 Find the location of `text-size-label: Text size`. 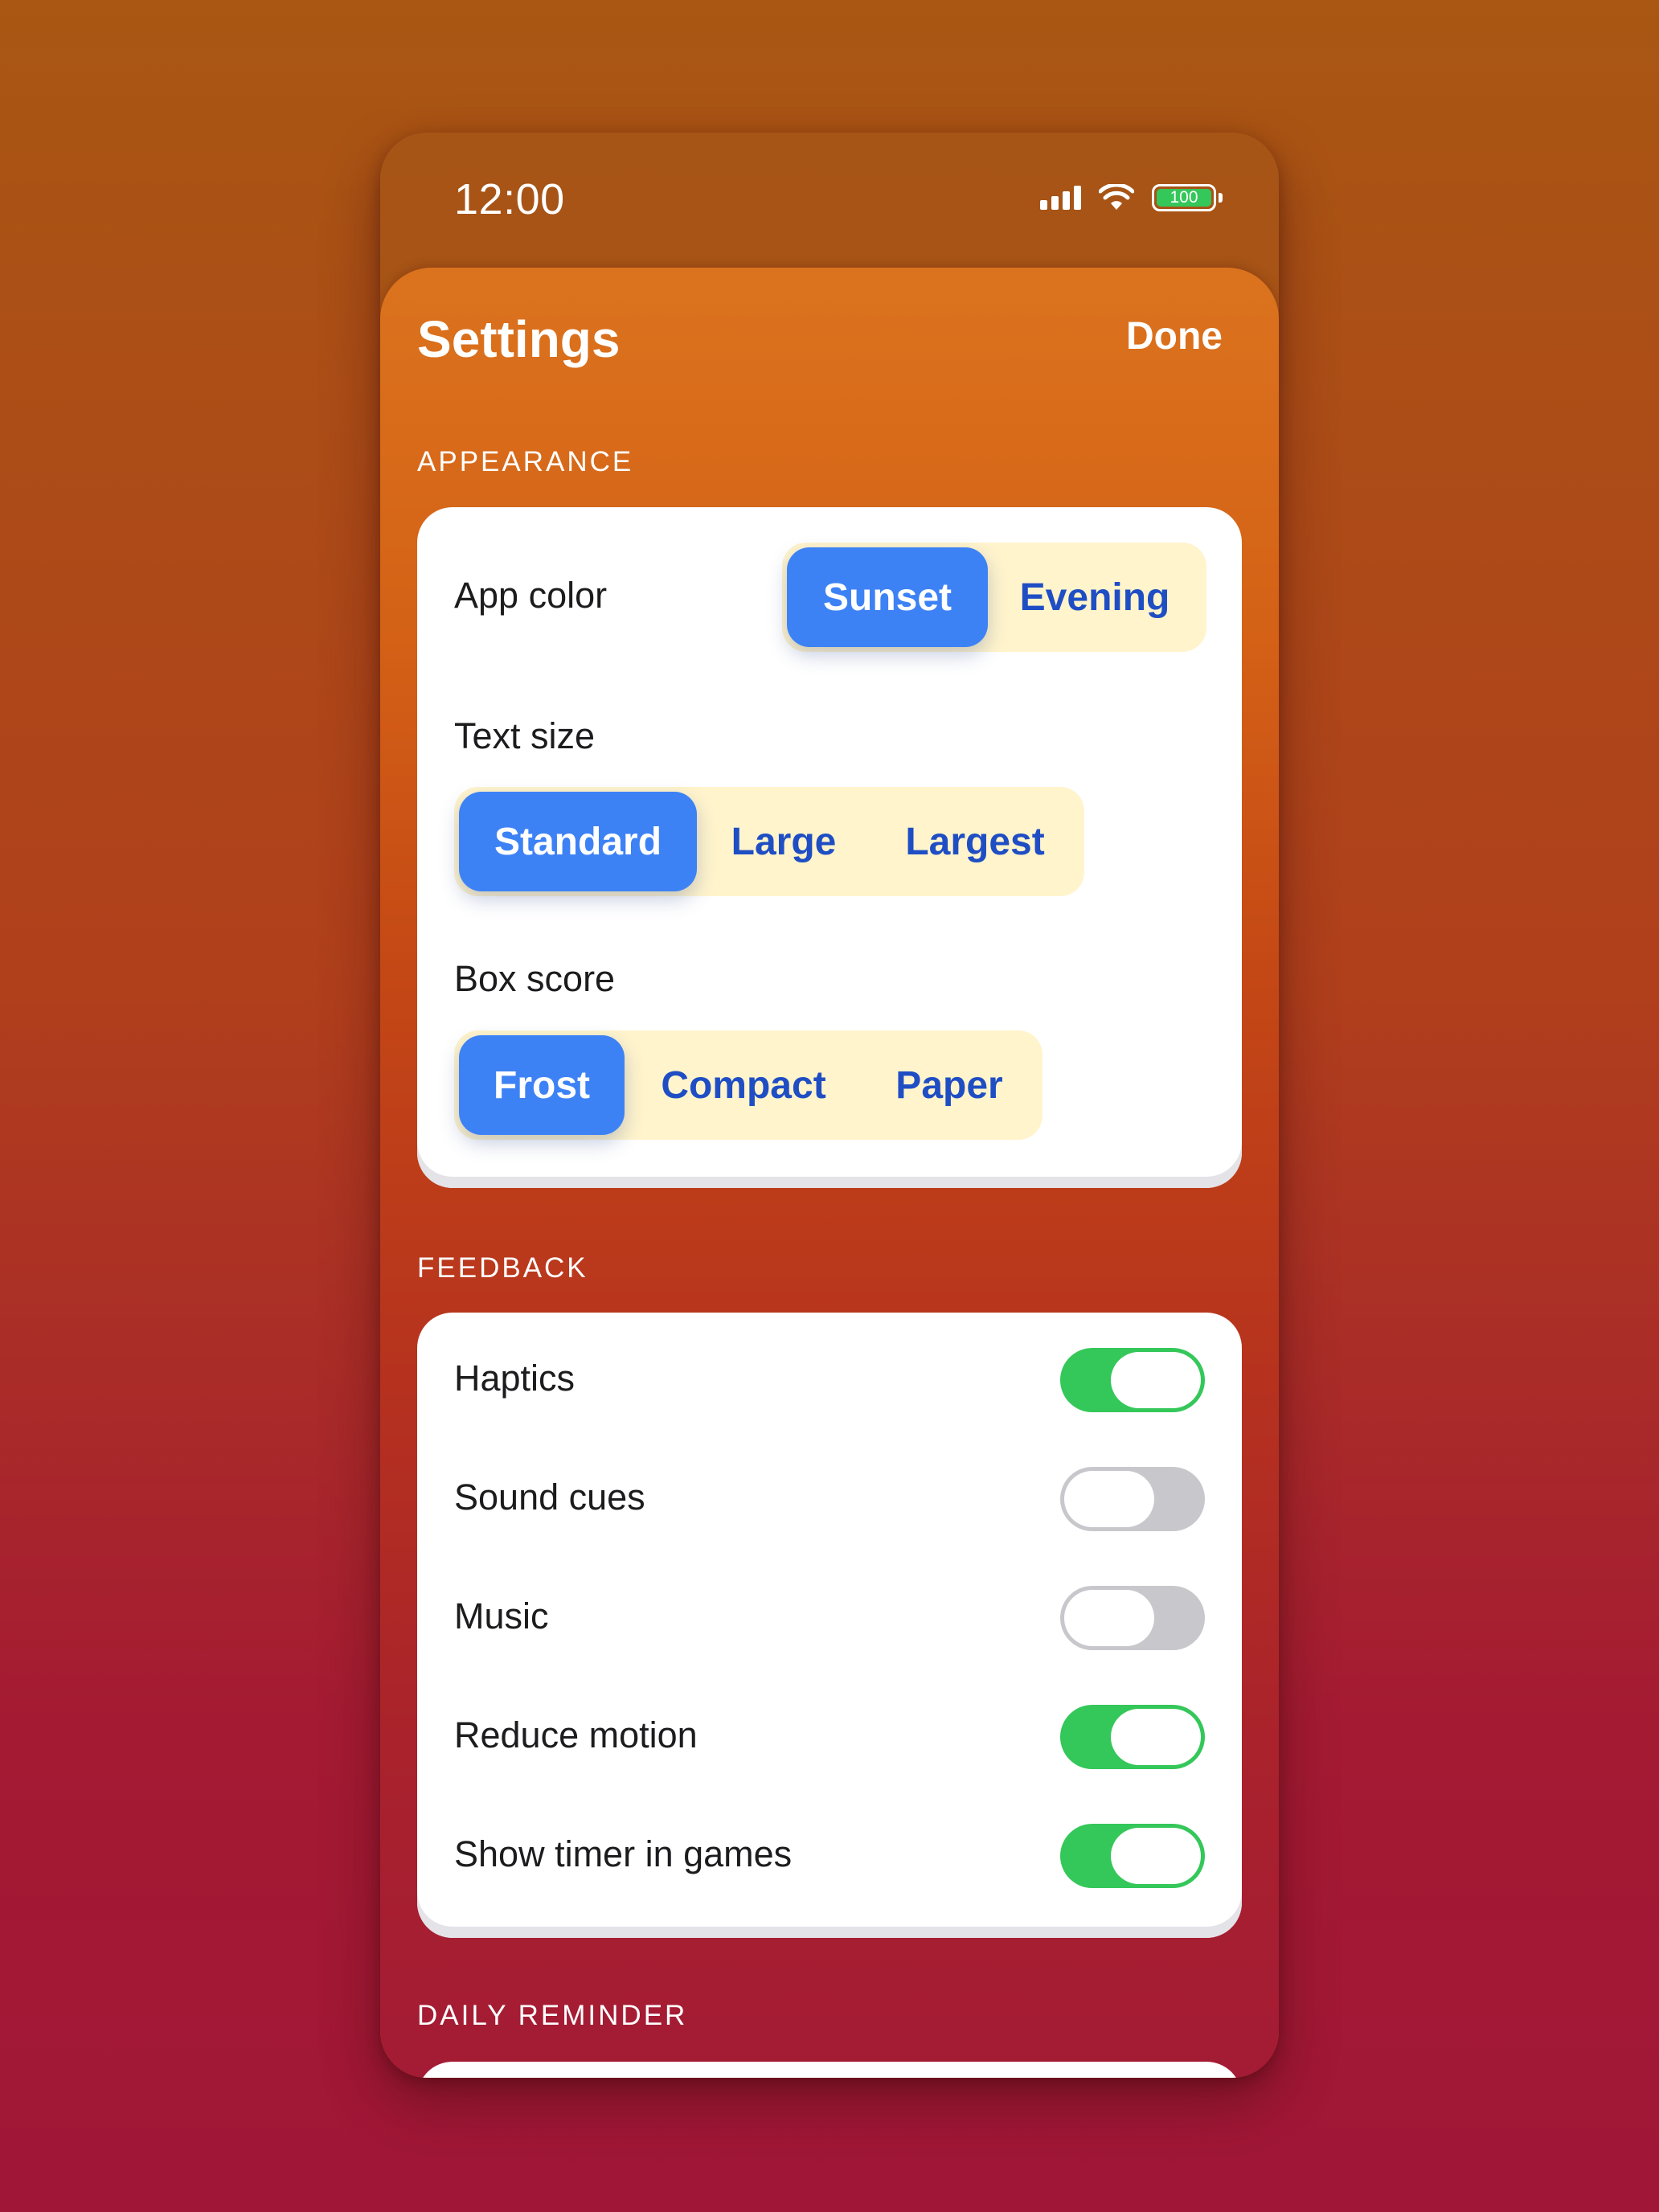

text-size-label: Text size is located at coordinates (525, 735).